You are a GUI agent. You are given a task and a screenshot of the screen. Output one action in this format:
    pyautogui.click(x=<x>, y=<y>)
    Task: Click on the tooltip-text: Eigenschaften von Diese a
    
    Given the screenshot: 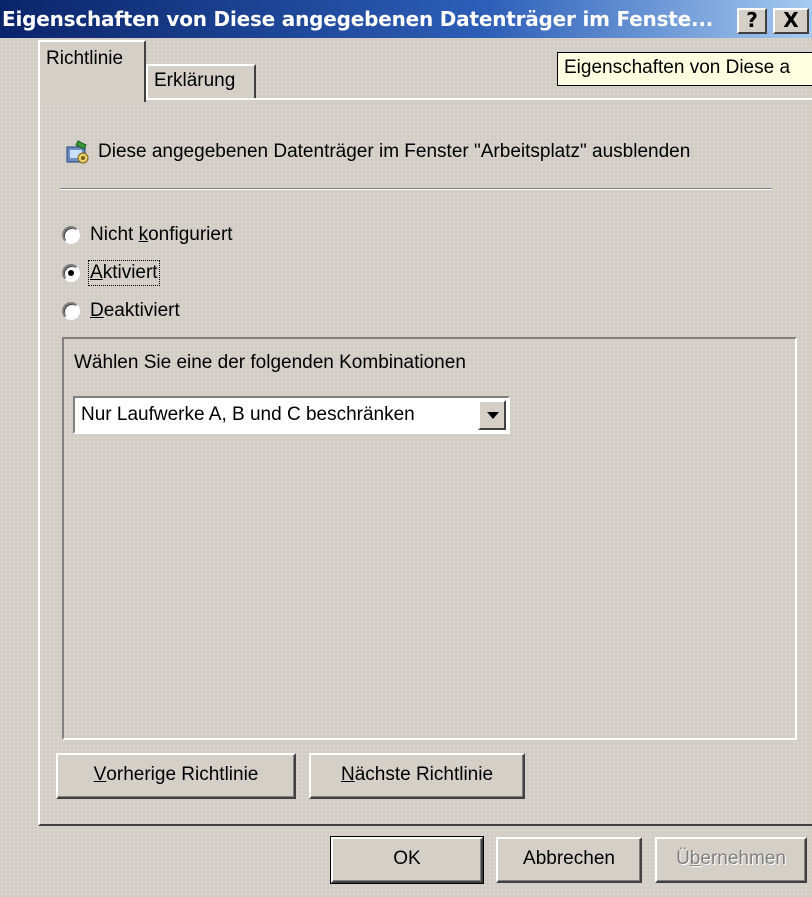 What is the action you would take?
    pyautogui.click(x=677, y=67)
    